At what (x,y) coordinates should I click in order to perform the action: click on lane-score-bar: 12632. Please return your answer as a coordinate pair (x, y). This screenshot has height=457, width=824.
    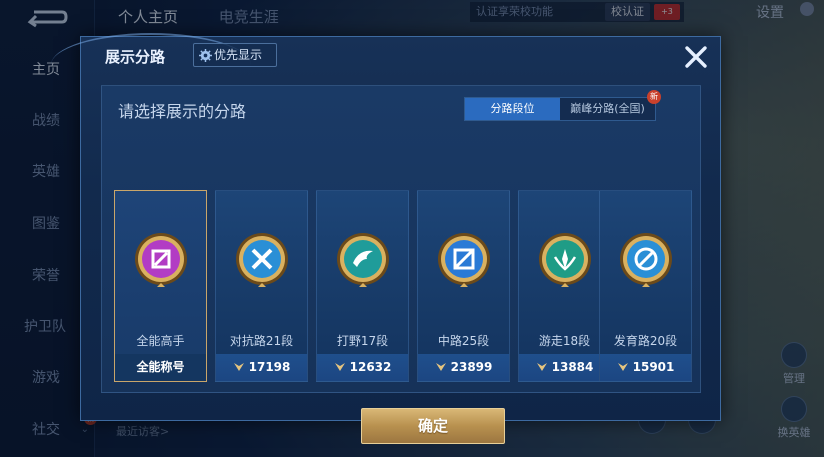
    Looking at the image, I should click on (362, 367).